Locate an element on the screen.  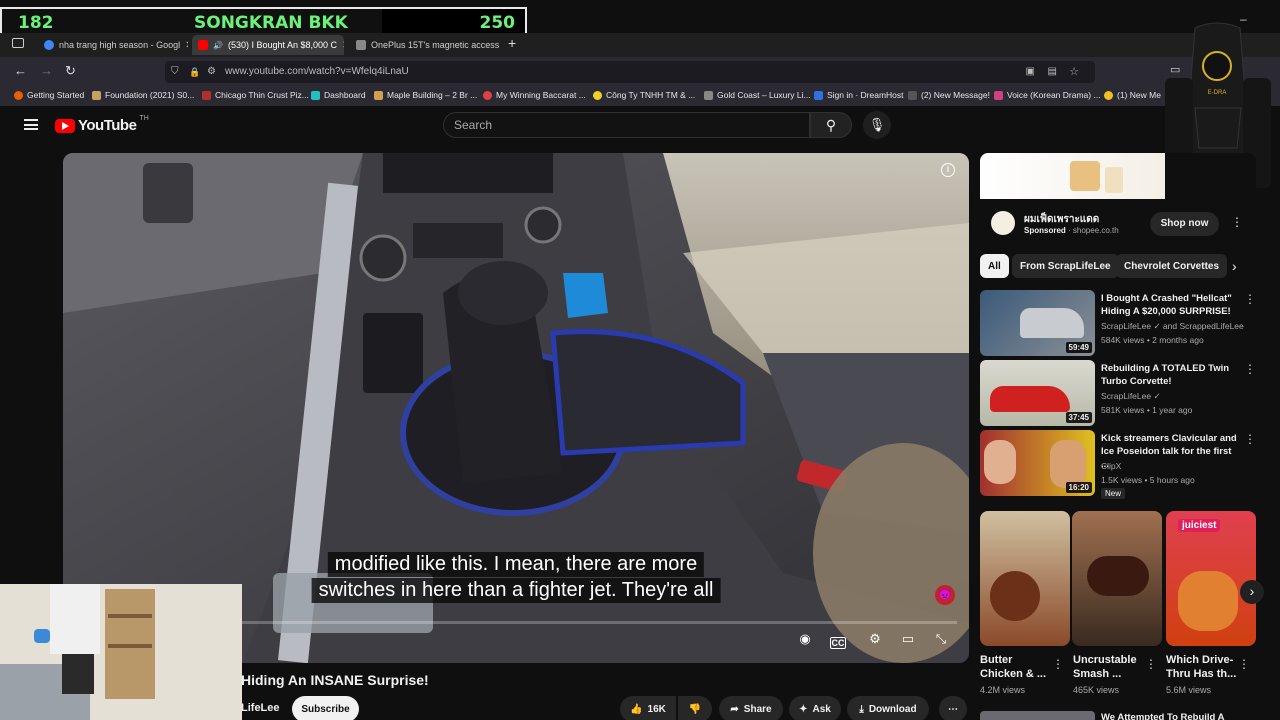
fullscreen-icon: ⤡ is located at coordinates (941, 639).